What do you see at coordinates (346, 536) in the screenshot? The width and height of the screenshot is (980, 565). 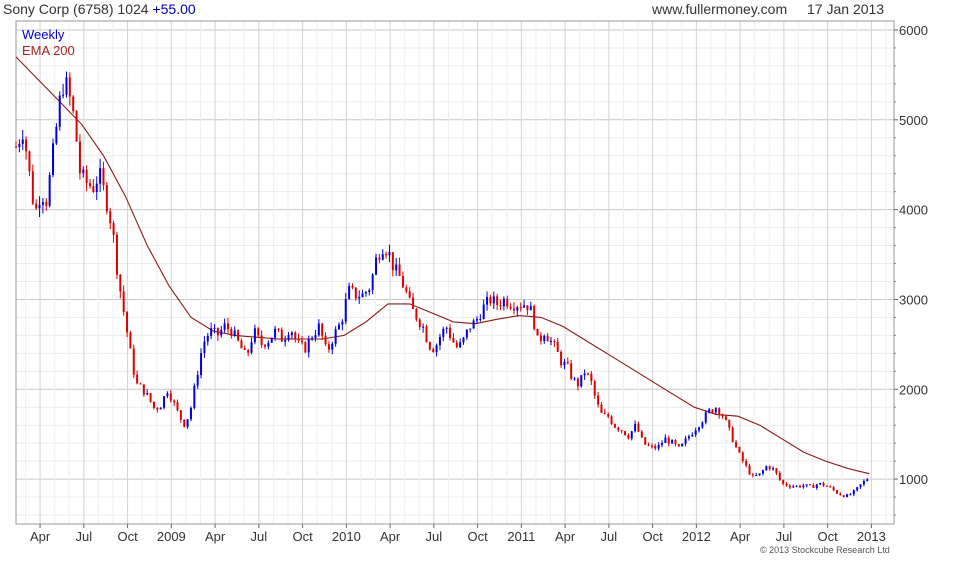 I see `x-tick-label: 2010` at bounding box center [346, 536].